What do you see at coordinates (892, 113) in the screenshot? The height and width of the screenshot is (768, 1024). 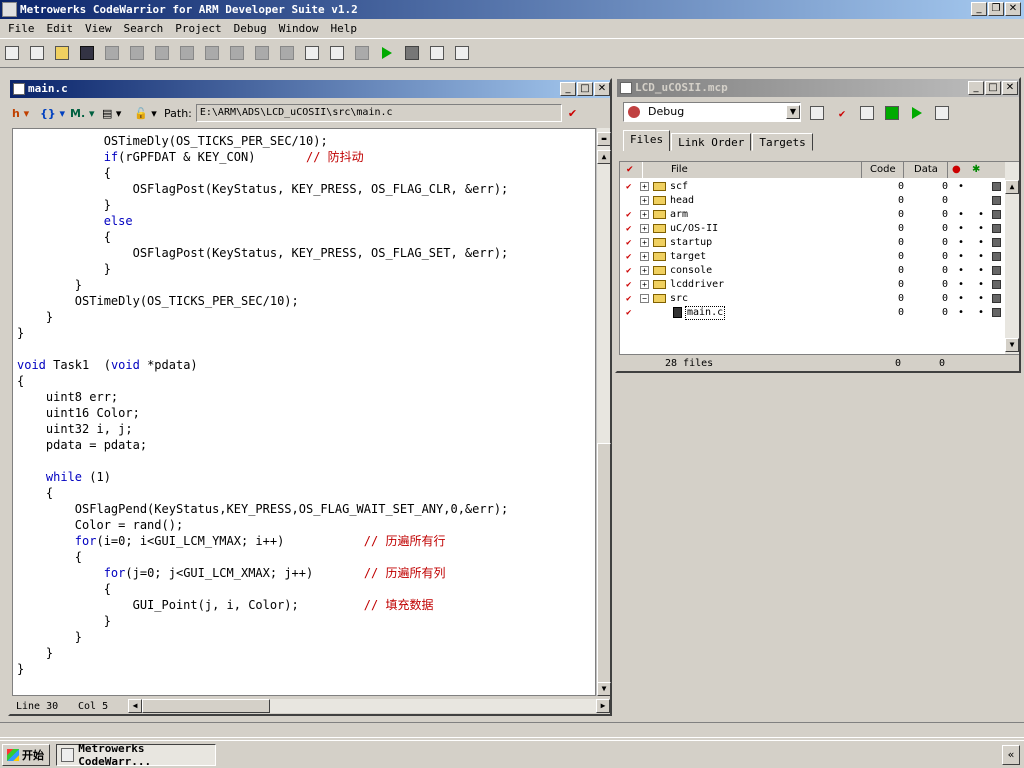 I see `debug-icon` at bounding box center [892, 113].